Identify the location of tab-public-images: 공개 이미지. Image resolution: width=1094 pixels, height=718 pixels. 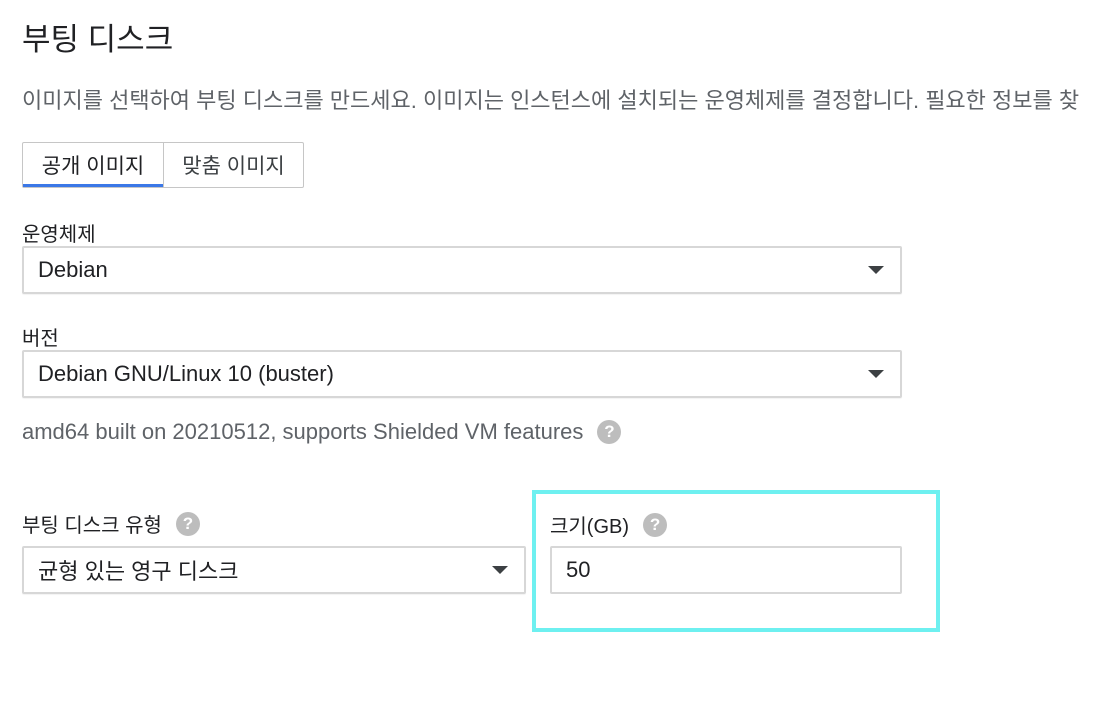
(93, 165).